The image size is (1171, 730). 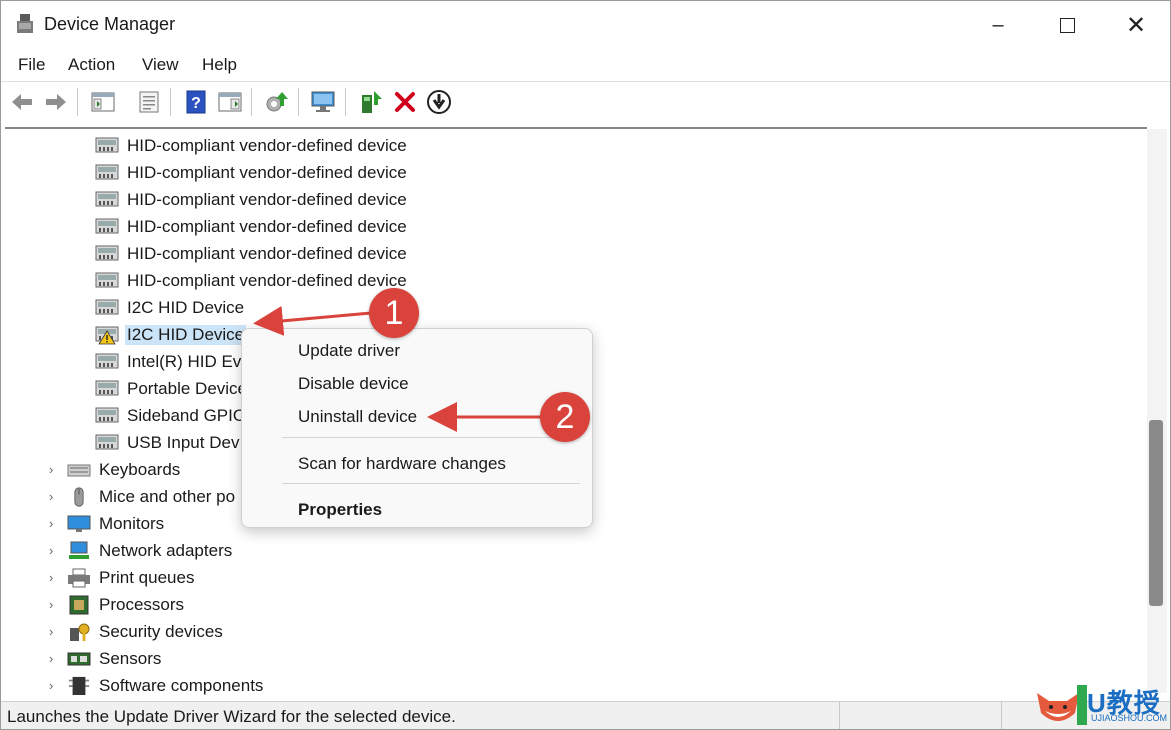 What do you see at coordinates (565, 417) in the screenshot?
I see `callout-2: 2` at bounding box center [565, 417].